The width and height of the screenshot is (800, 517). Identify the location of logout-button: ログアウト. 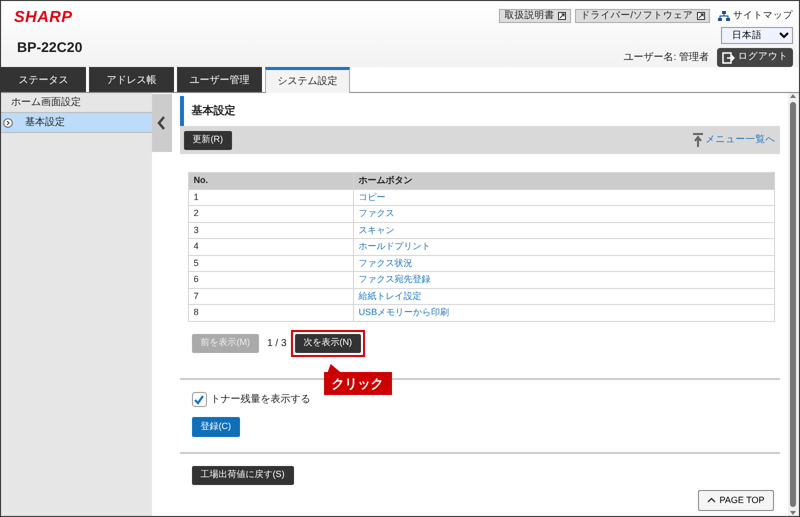
(755, 57).